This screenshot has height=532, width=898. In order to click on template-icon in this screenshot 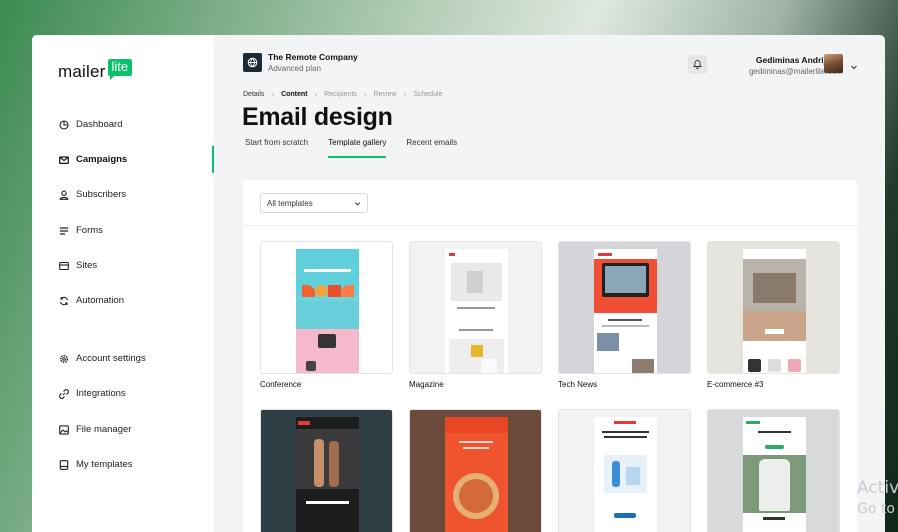, I will do `click(63, 464)`.